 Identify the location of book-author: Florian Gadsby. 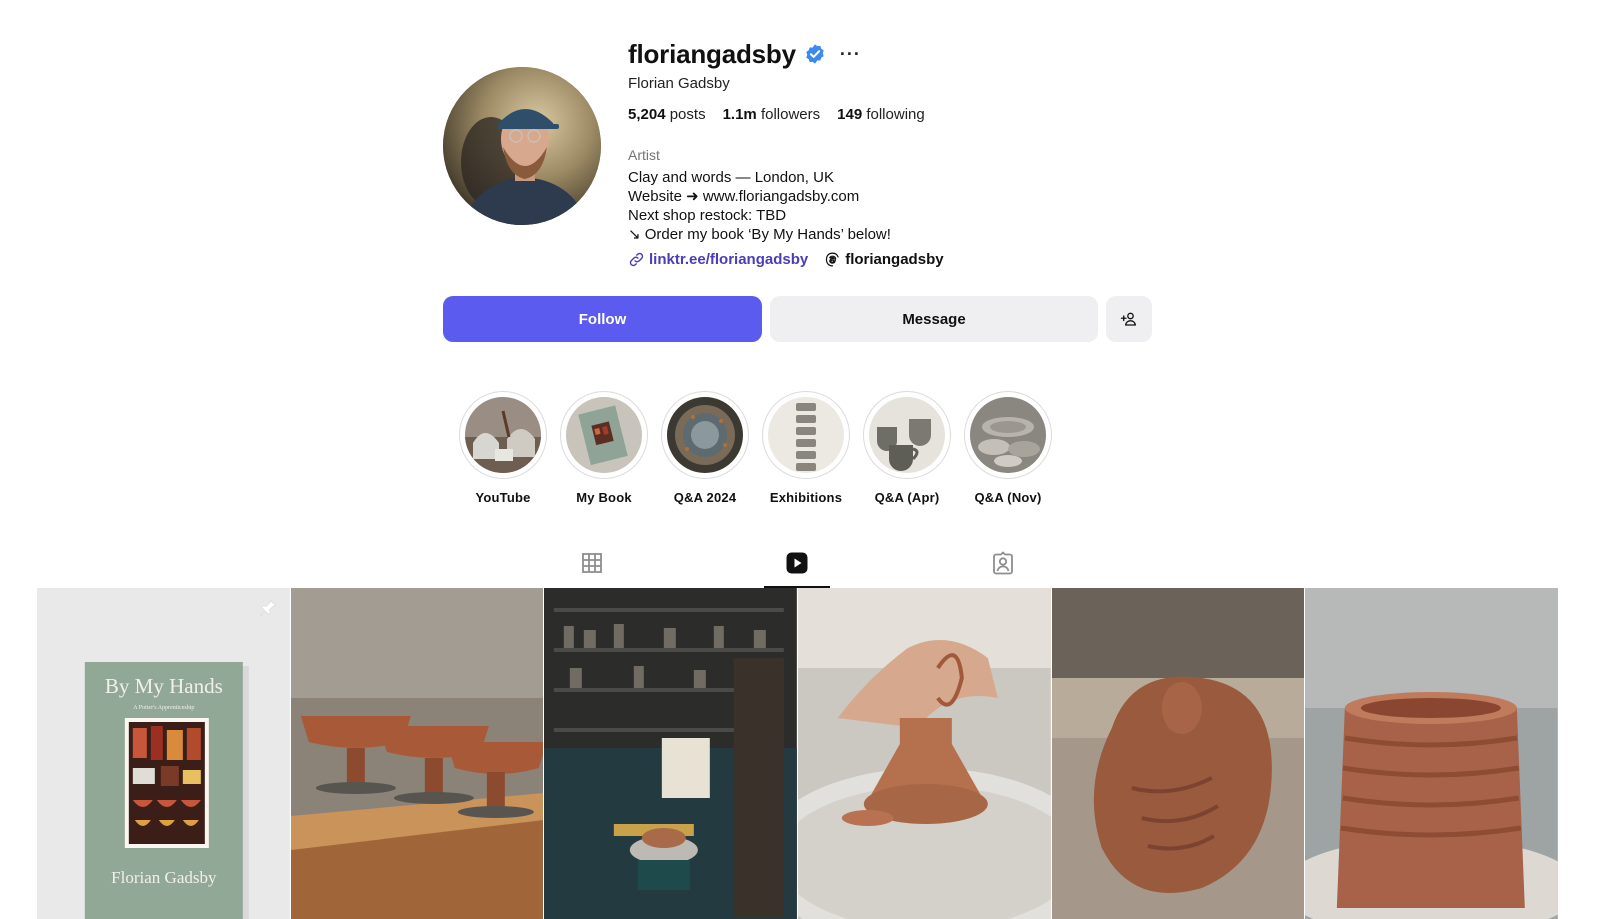
(164, 877).